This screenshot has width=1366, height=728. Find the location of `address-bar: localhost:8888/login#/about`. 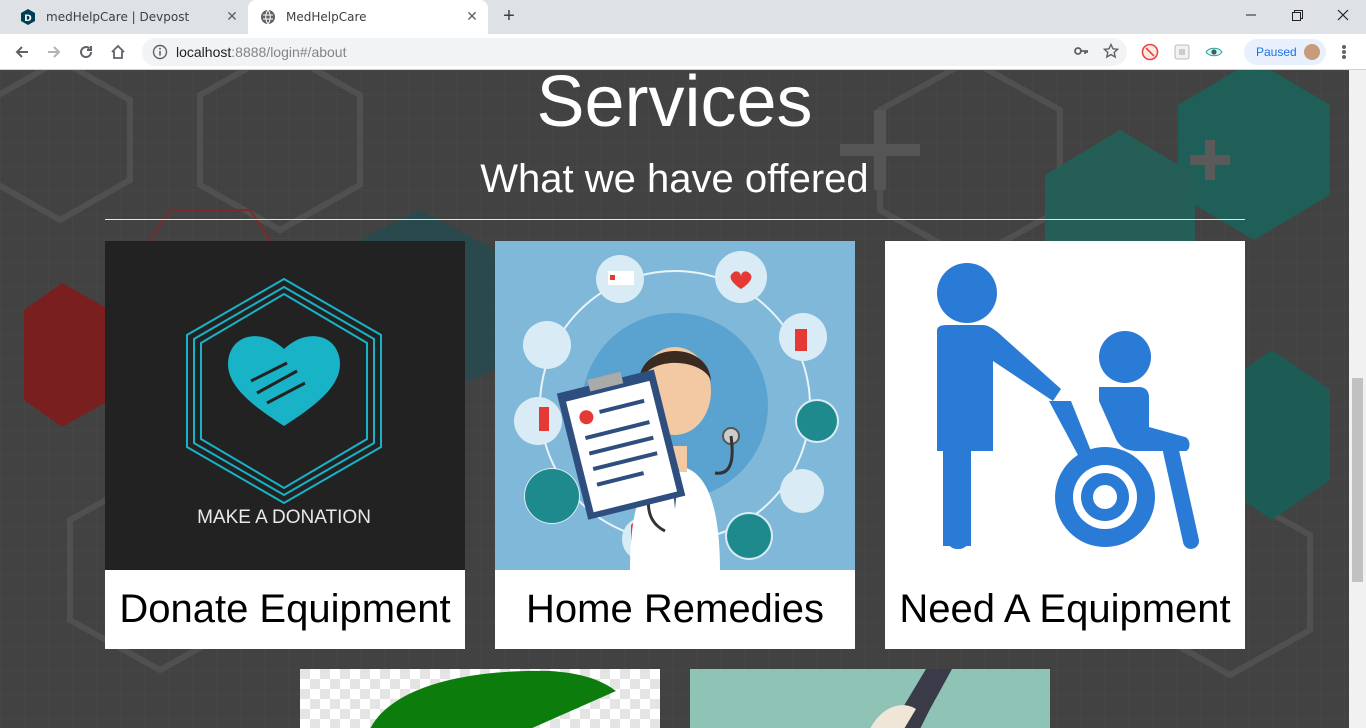

address-bar: localhost:8888/login#/about is located at coordinates (634, 52).